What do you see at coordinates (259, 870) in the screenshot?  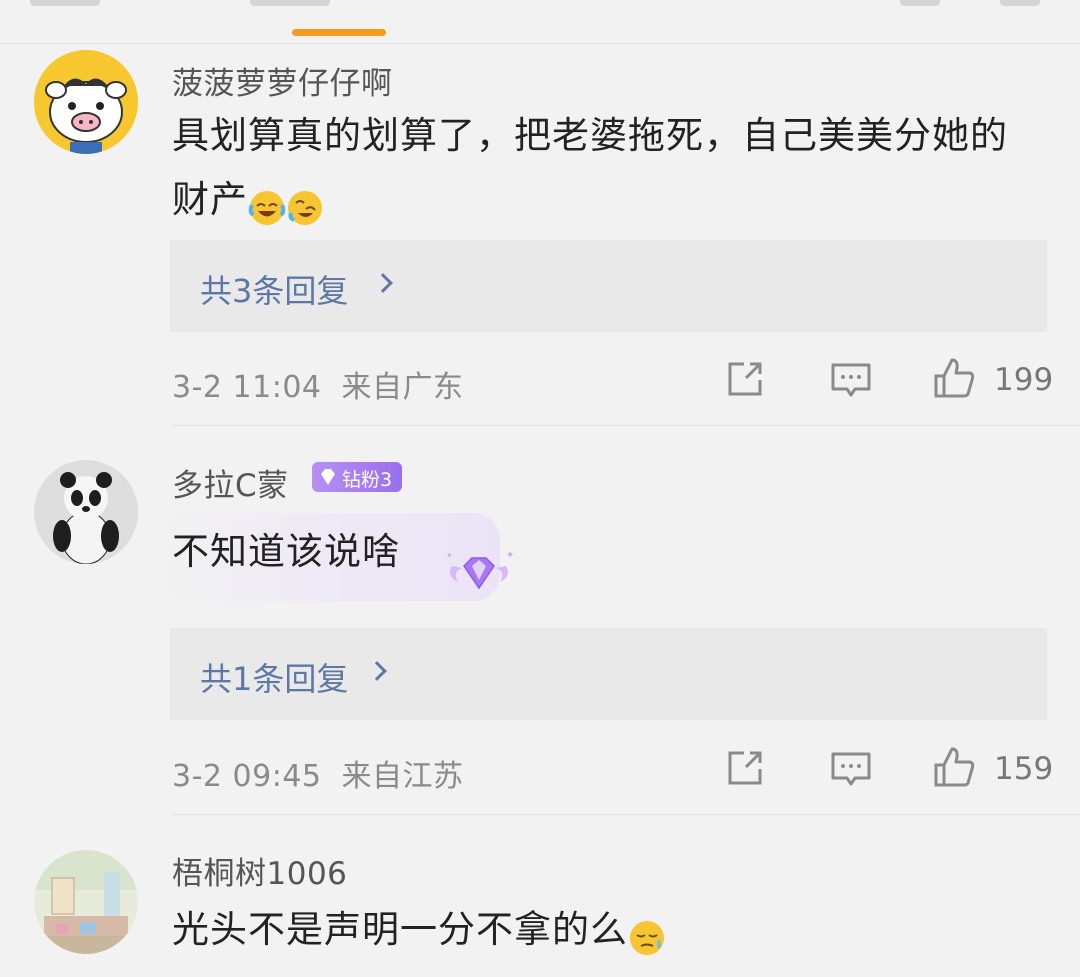 I see `username: 梧桐树1006` at bounding box center [259, 870].